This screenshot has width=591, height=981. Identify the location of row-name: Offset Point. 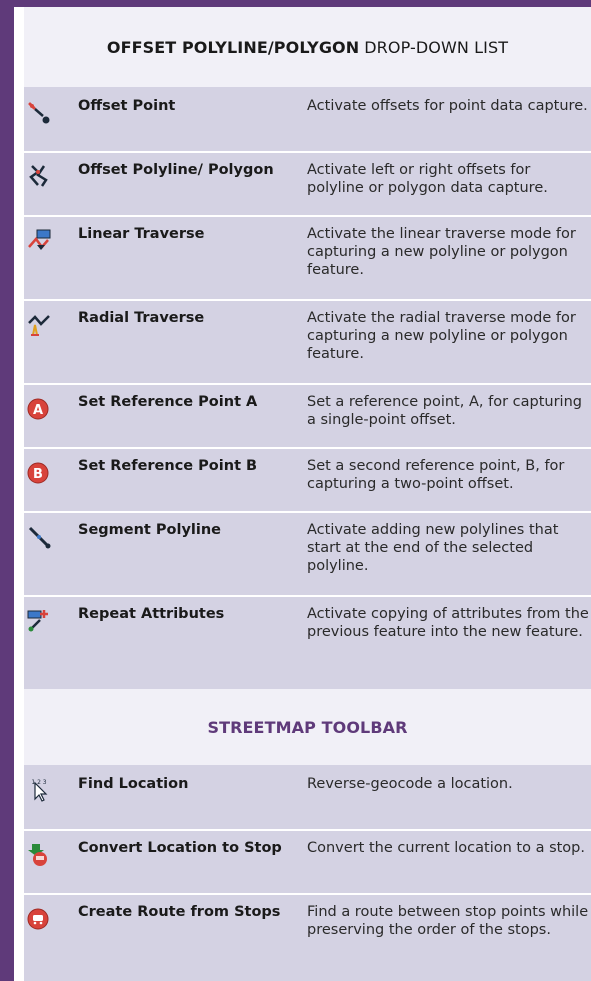
(127, 106).